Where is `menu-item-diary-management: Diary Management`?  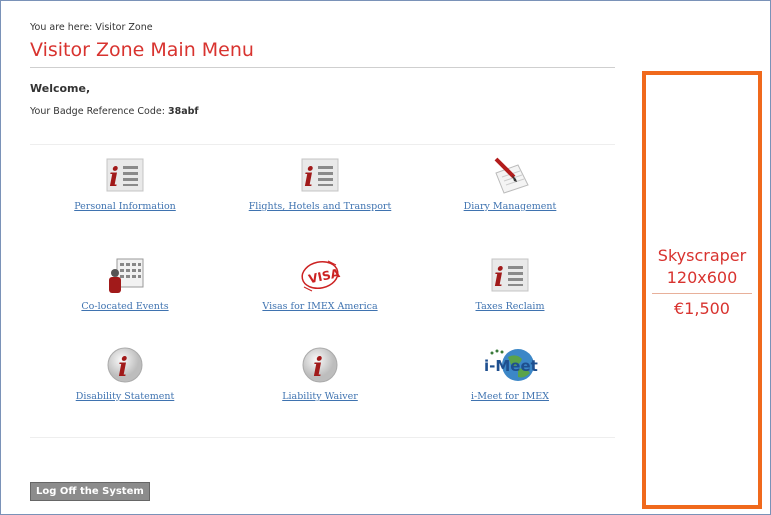
menu-item-diary-management: Diary Management is located at coordinates (510, 183).